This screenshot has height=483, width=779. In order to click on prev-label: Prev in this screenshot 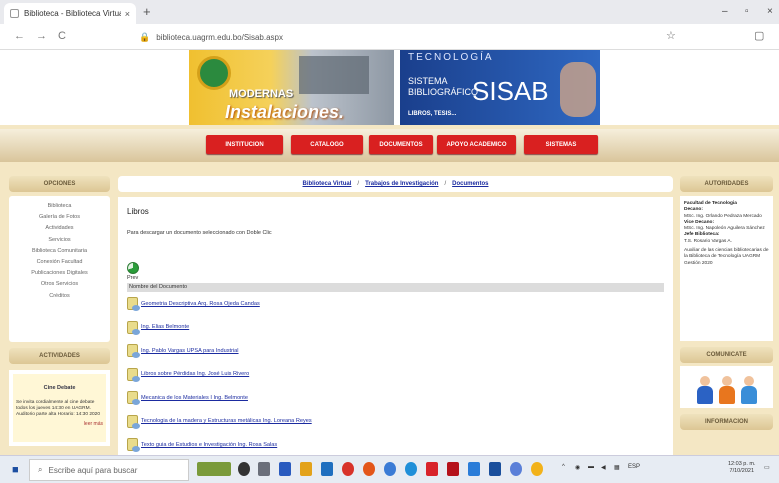, I will do `click(395, 278)`.